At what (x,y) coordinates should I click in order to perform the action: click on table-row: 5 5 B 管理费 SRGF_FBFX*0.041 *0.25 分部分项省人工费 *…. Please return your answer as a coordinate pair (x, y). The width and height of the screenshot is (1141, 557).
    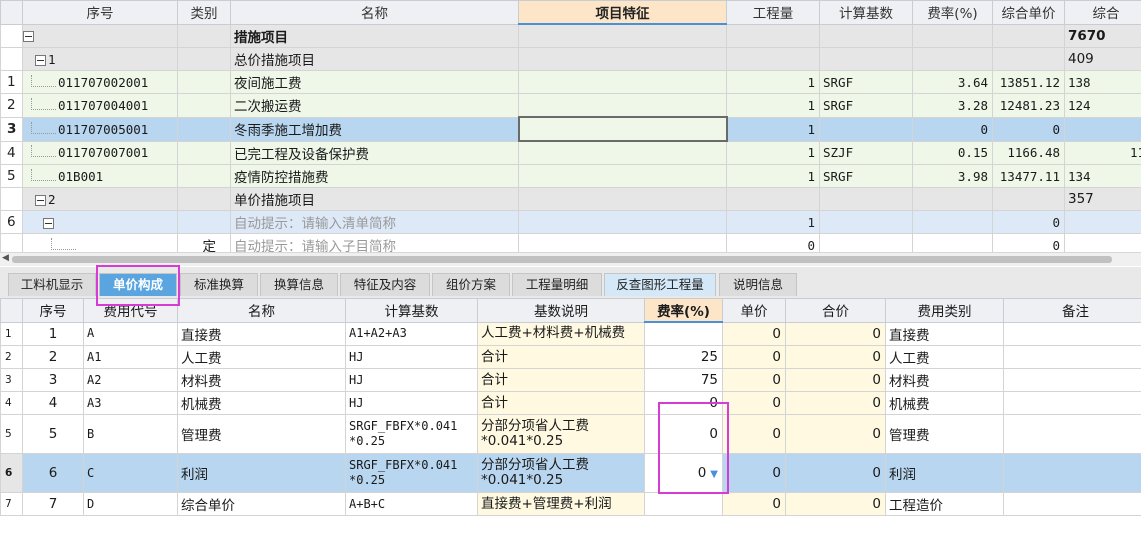
    Looking at the image, I should click on (570, 434).